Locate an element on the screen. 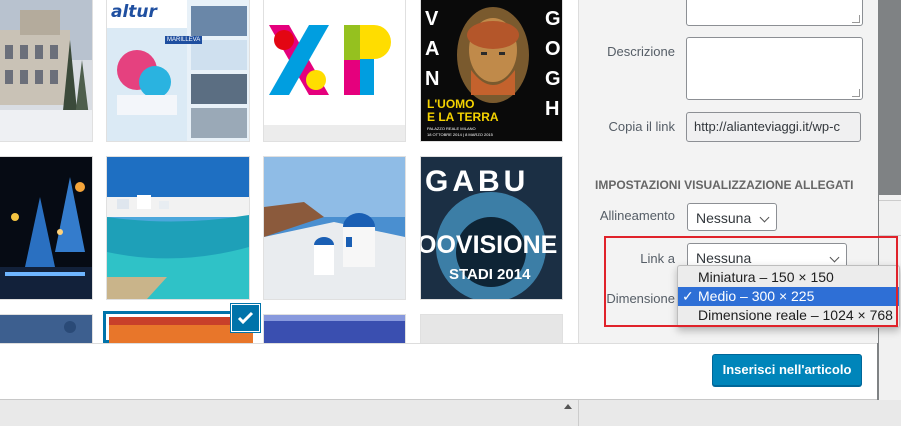 This screenshot has width=901, height=426. night-sky-image is located at coordinates (46, 329).